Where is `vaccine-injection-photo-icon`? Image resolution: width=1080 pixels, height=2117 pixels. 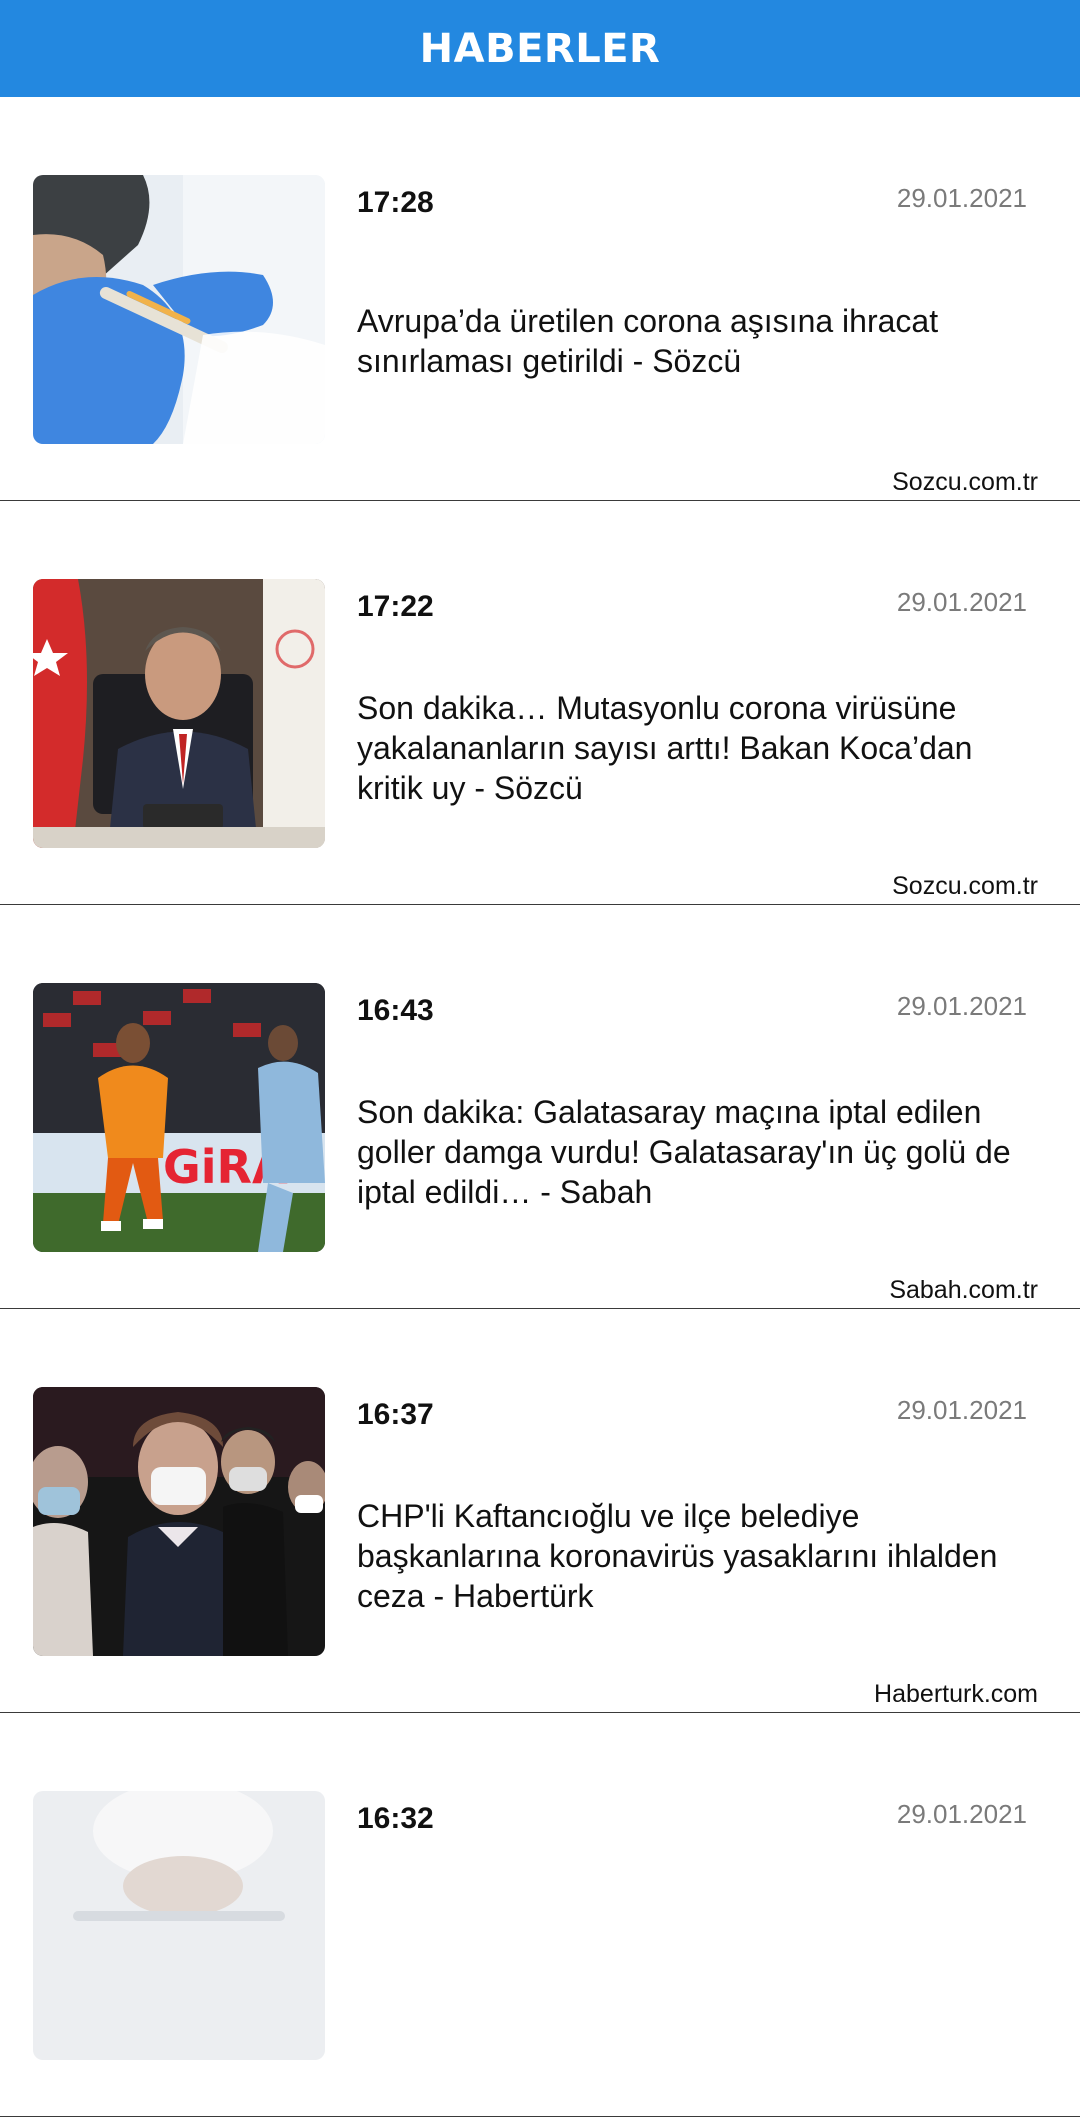 vaccine-injection-photo-icon is located at coordinates (179, 309).